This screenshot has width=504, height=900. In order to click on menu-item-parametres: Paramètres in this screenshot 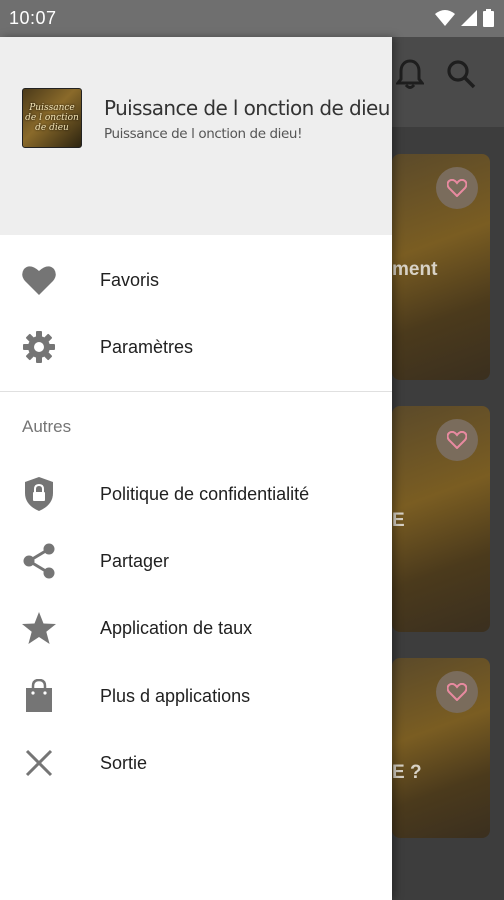, I will do `click(196, 347)`.